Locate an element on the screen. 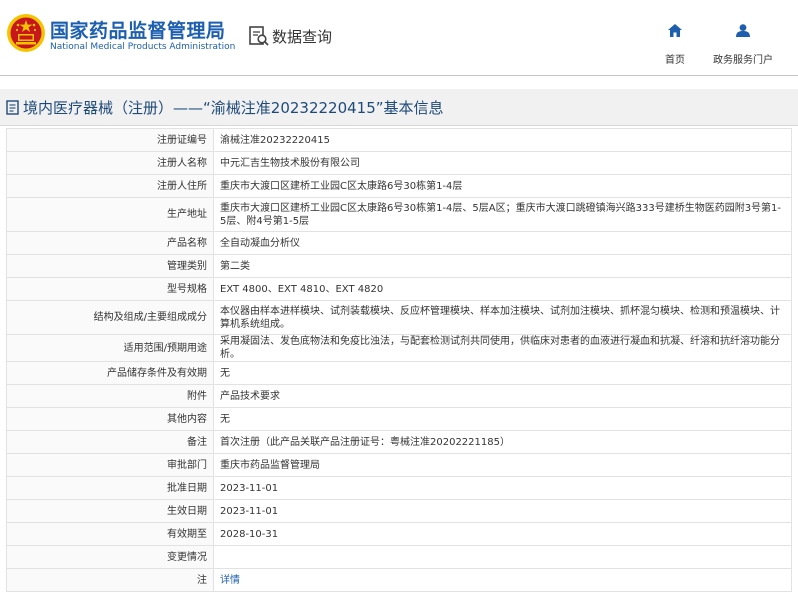  row-label: 变更情况 is located at coordinates (110, 557).